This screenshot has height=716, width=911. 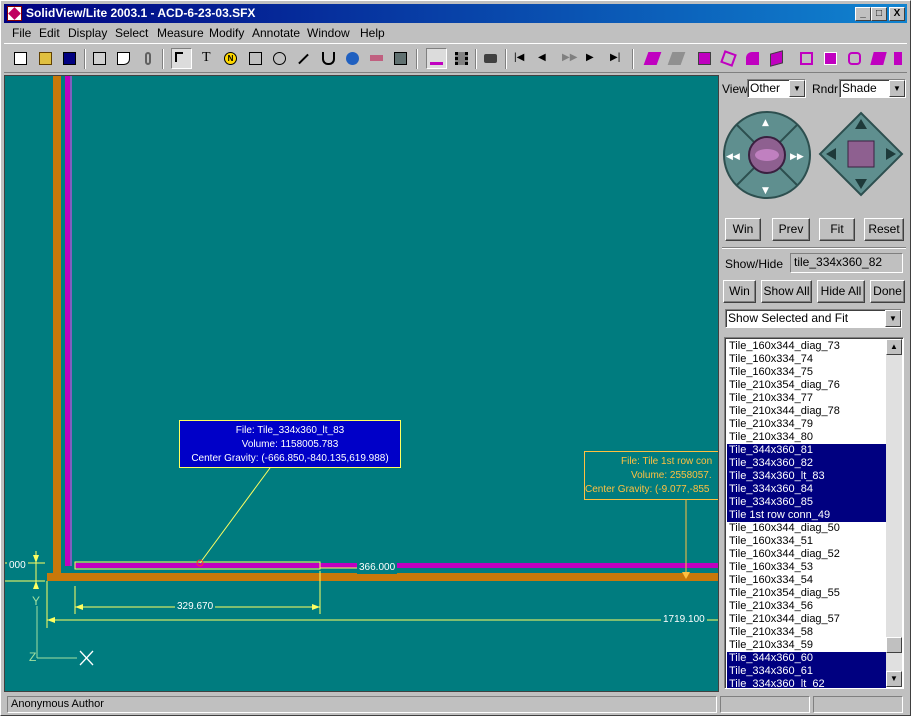 What do you see at coordinates (303, 58) in the screenshot?
I see `line-icon` at bounding box center [303, 58].